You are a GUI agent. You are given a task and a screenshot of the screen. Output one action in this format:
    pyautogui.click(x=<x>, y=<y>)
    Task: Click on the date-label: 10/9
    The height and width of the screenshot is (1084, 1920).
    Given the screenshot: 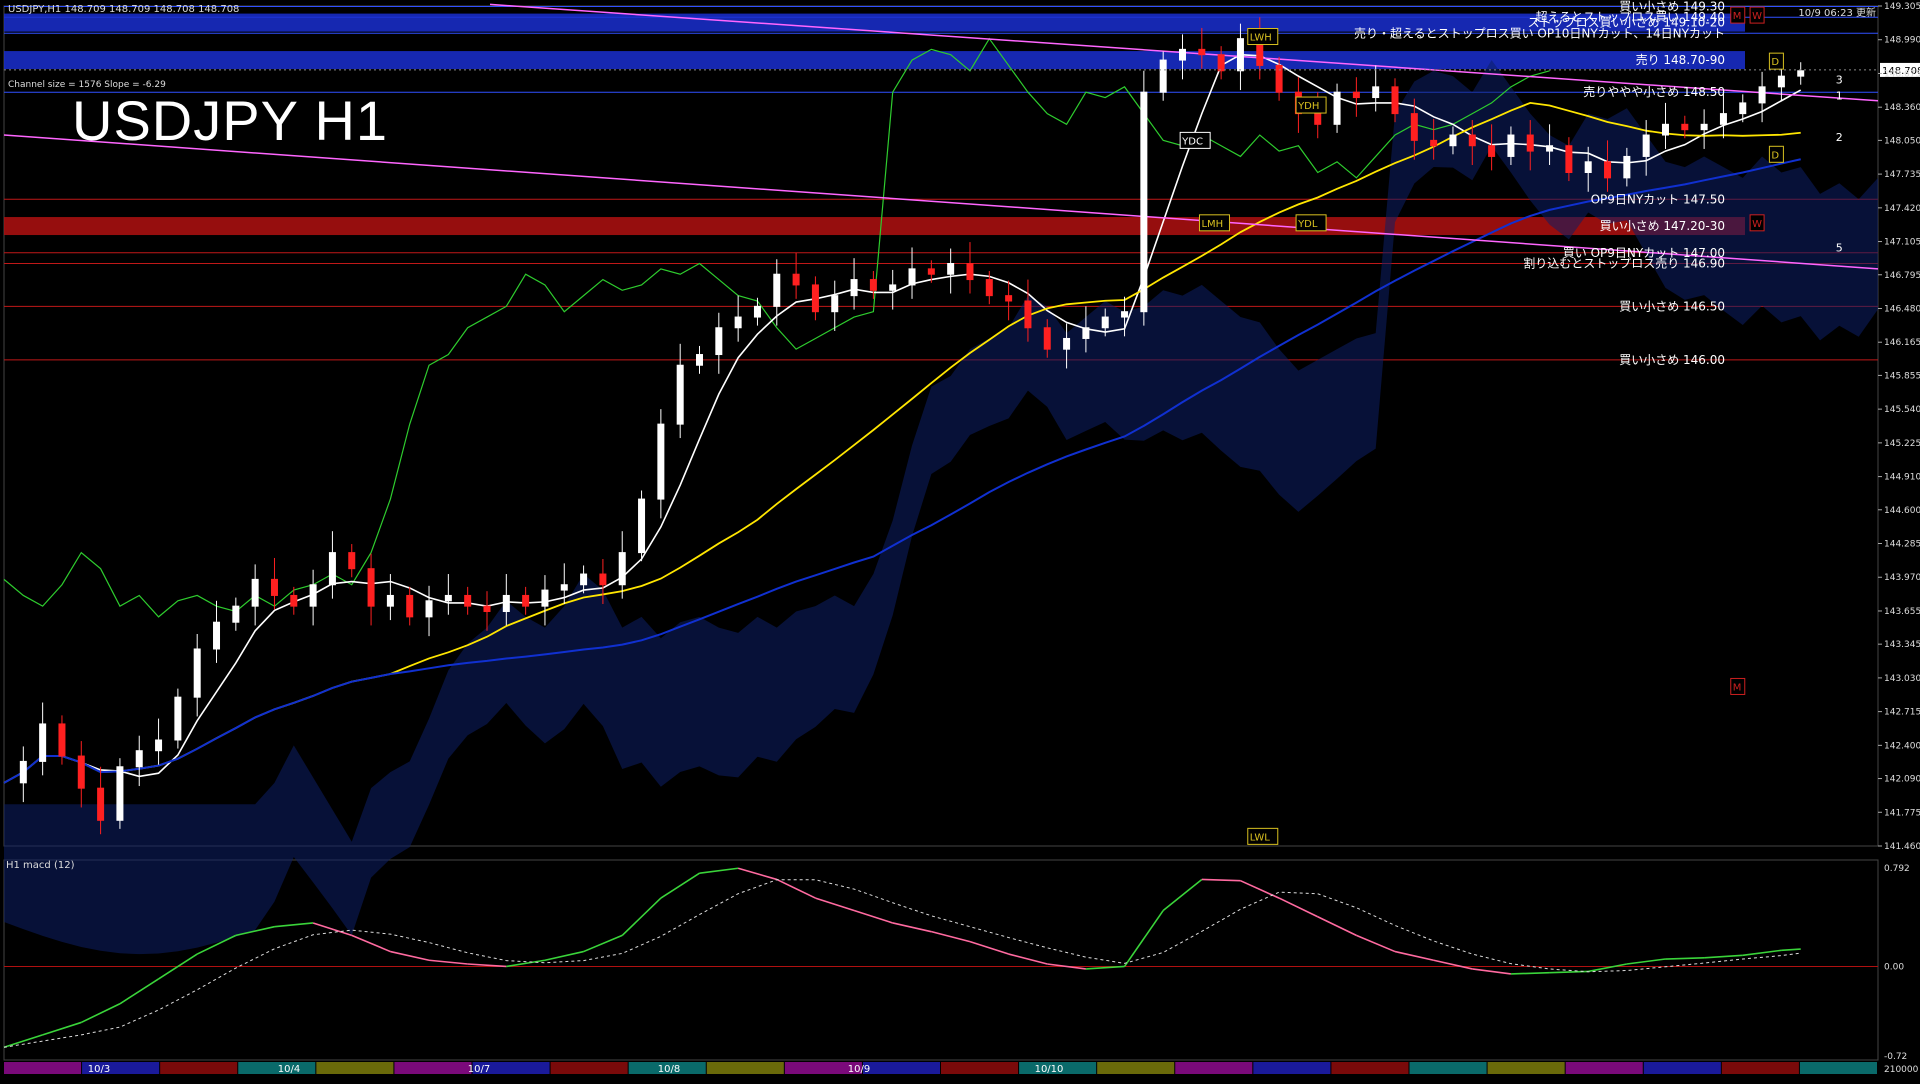 What is the action you would take?
    pyautogui.click(x=859, y=1069)
    